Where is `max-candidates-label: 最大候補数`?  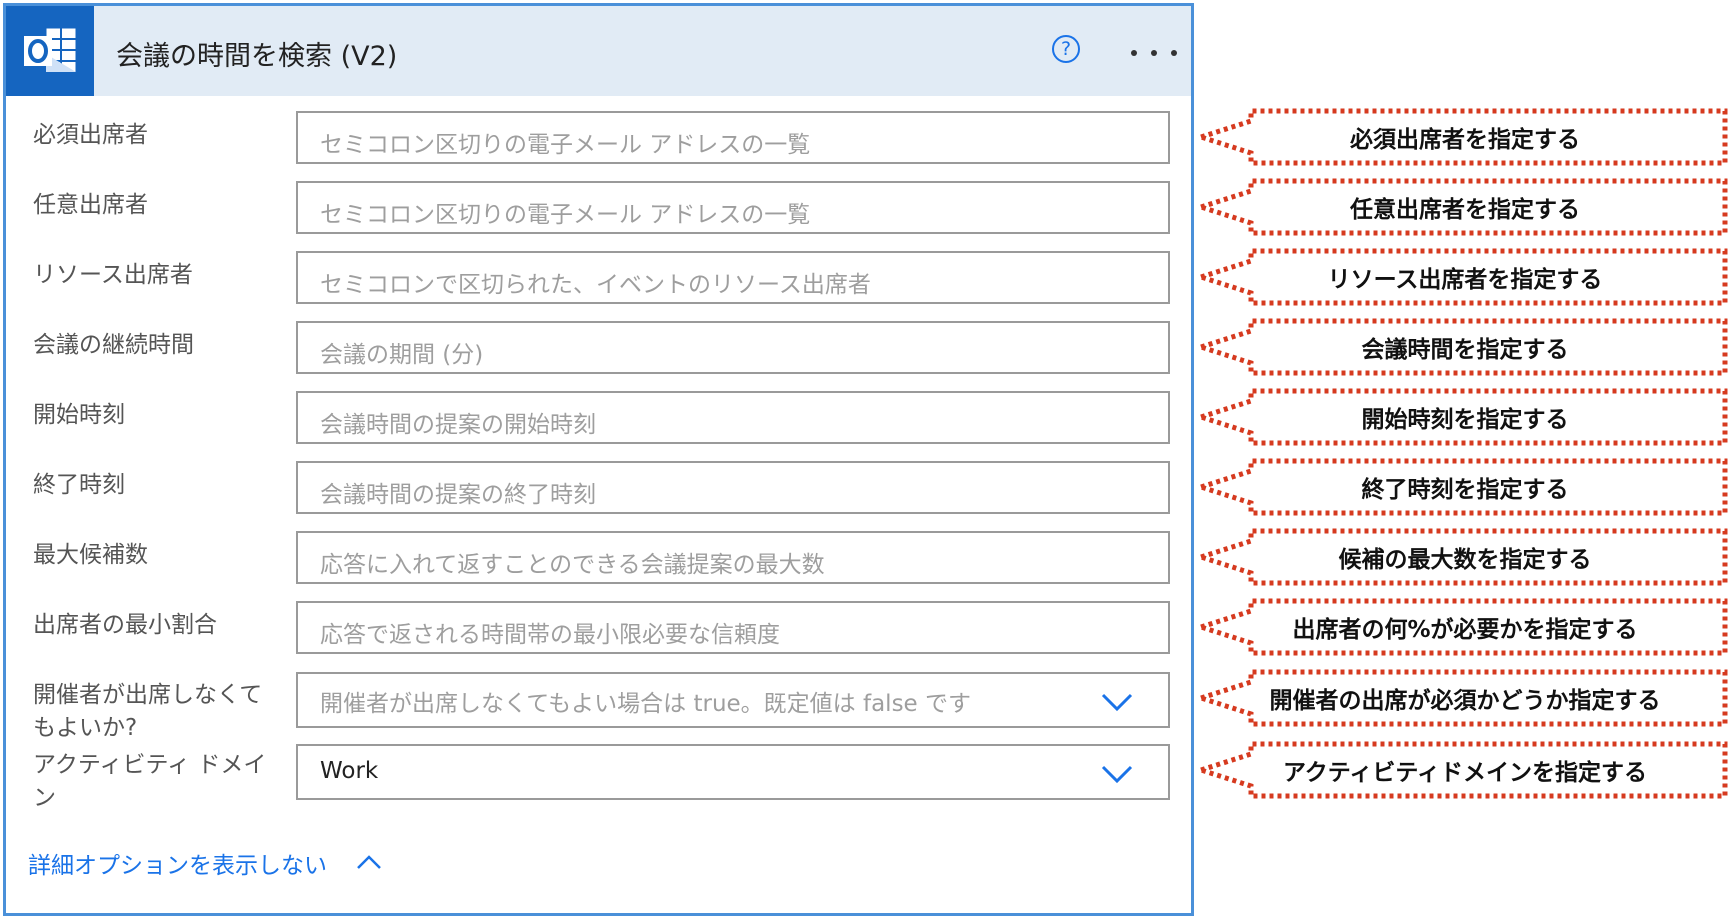 max-candidates-label: 最大候補数 is located at coordinates (90, 555).